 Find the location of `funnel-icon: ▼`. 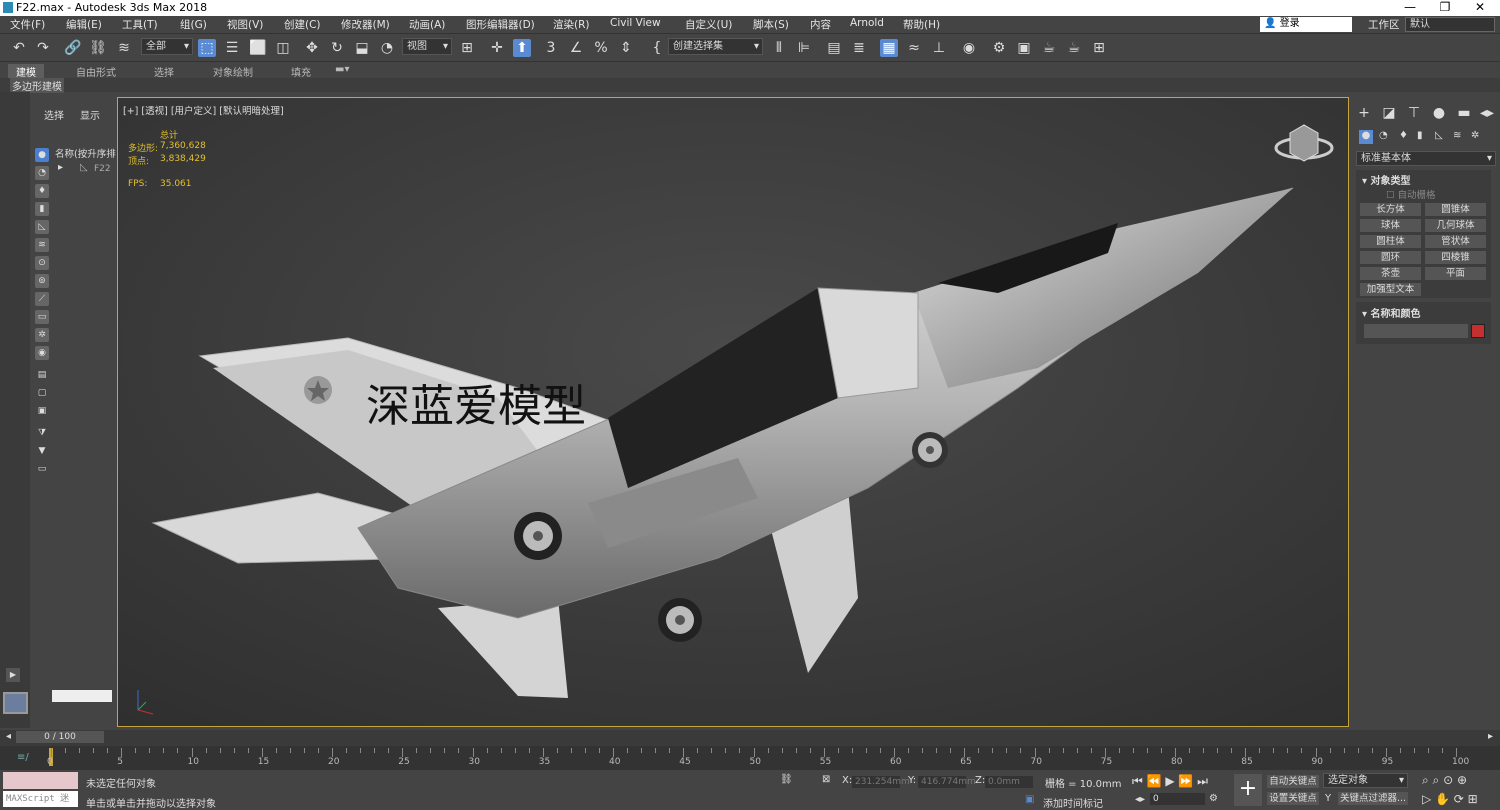

funnel-icon: ▼ is located at coordinates (42, 451).